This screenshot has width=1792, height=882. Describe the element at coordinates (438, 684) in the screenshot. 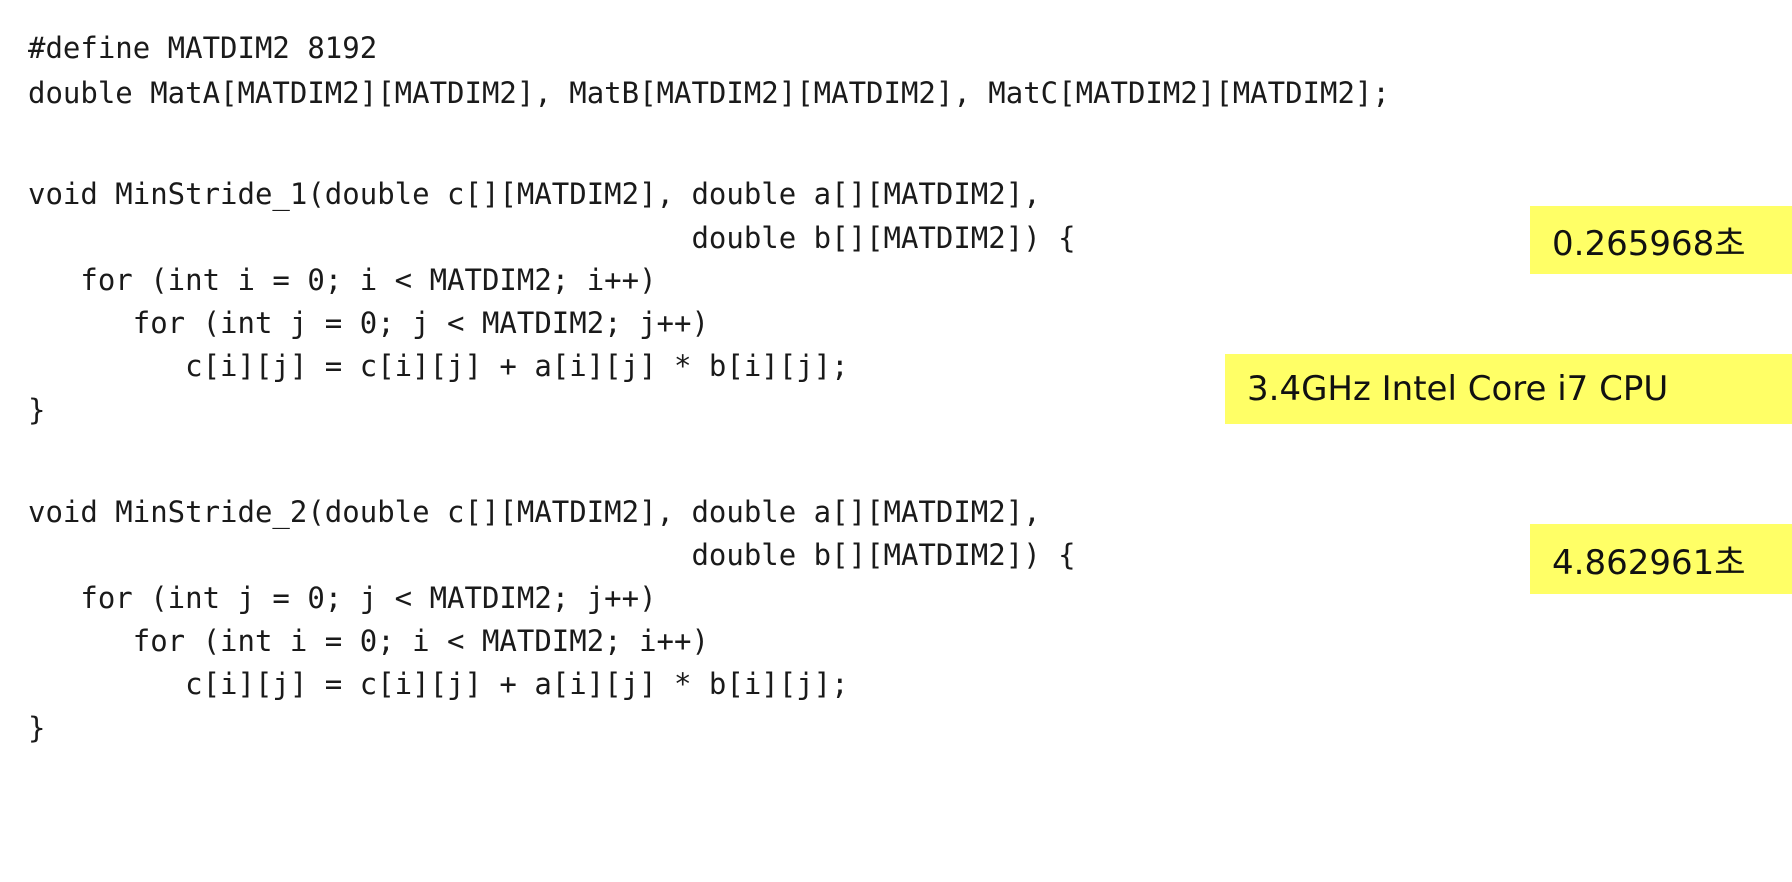

I see `code-line-func2-body: c[i][j] = c[i][j] + a[i][j] * b[i][j];` at that location.